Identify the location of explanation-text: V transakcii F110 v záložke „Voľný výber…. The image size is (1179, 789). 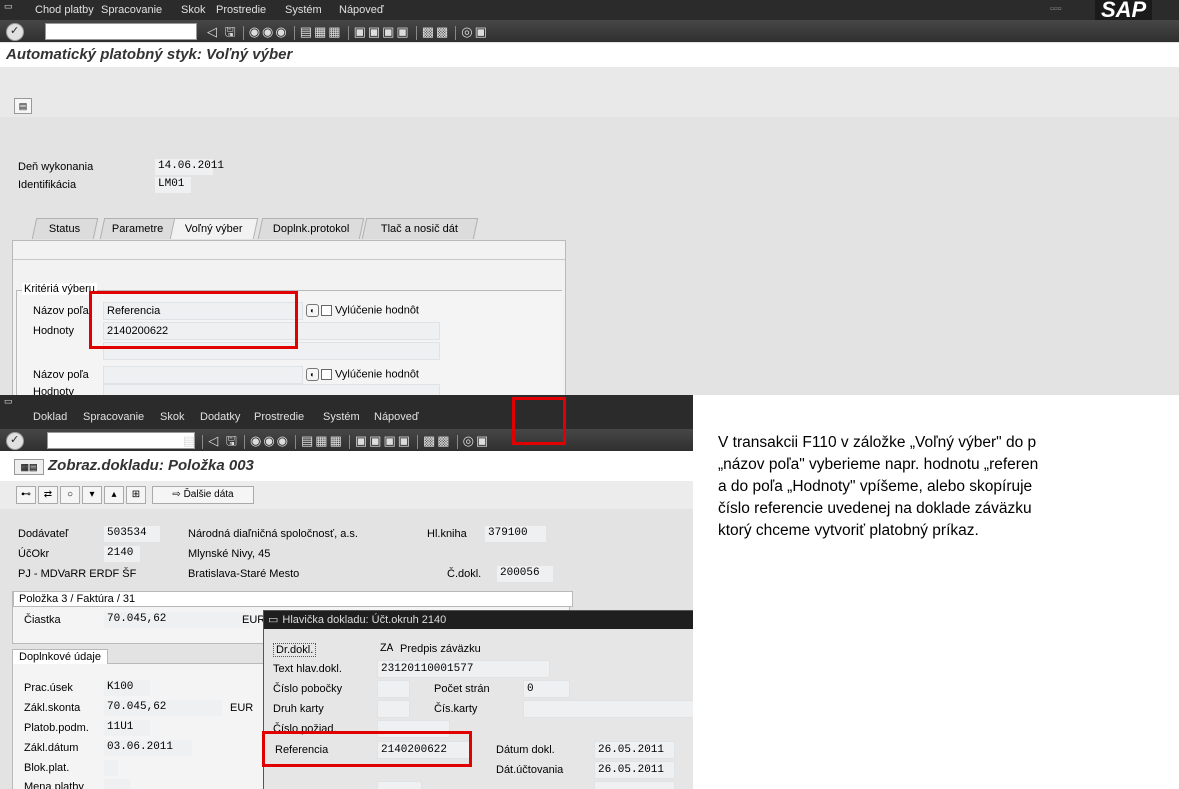
(948, 487).